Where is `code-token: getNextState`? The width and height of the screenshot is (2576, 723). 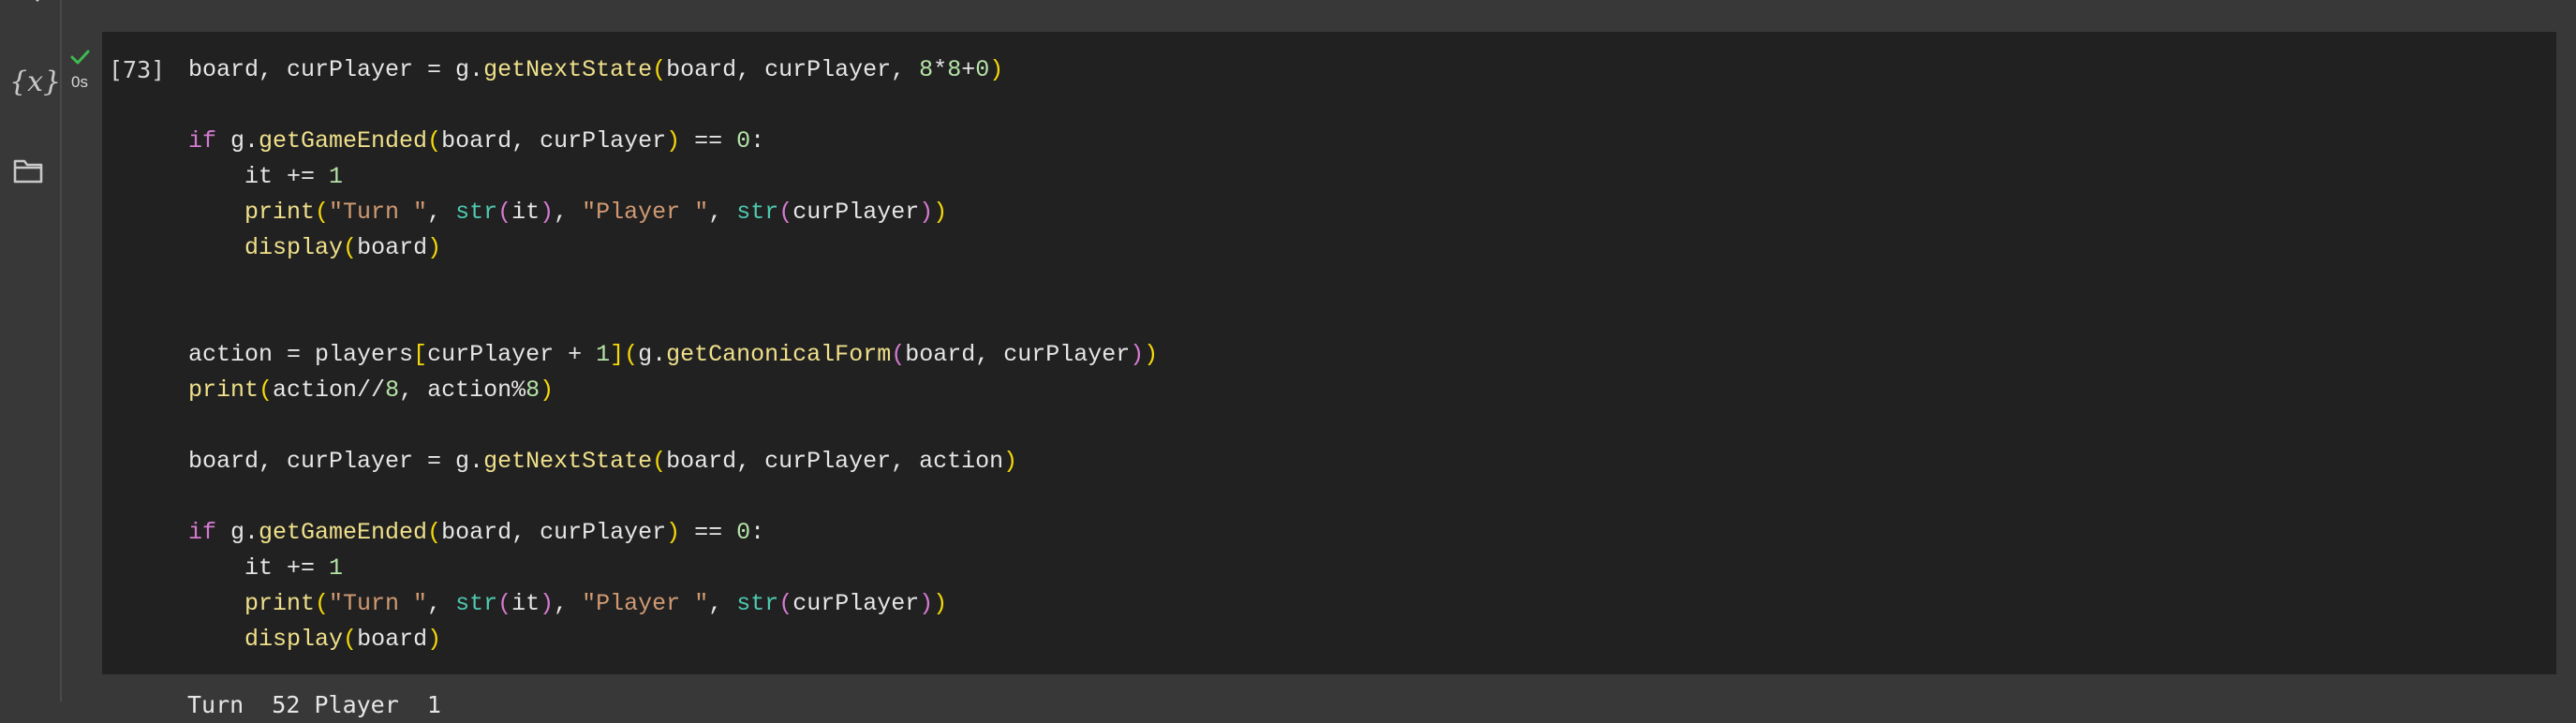 code-token: getNextState is located at coordinates (568, 69).